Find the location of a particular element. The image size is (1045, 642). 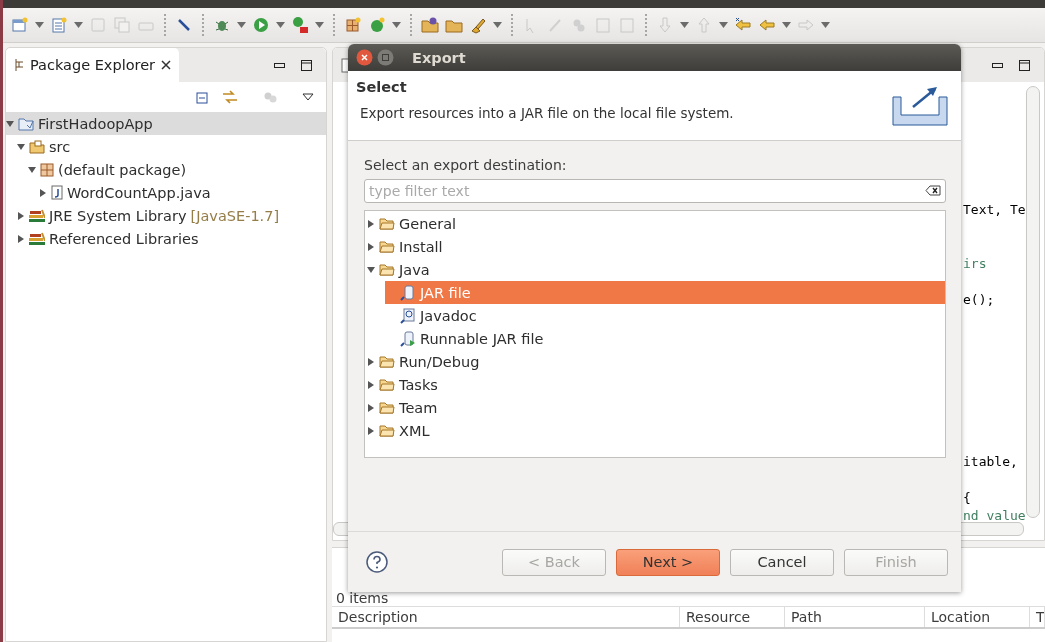

destination-label: Javadoc is located at coordinates (448, 315).